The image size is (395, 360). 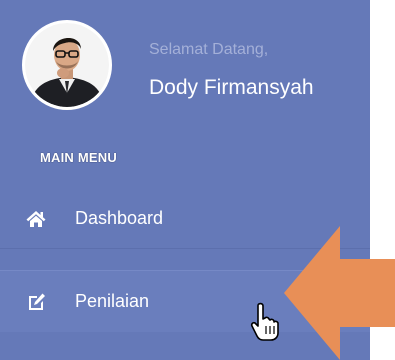 I want to click on avatar, so click(x=67, y=65).